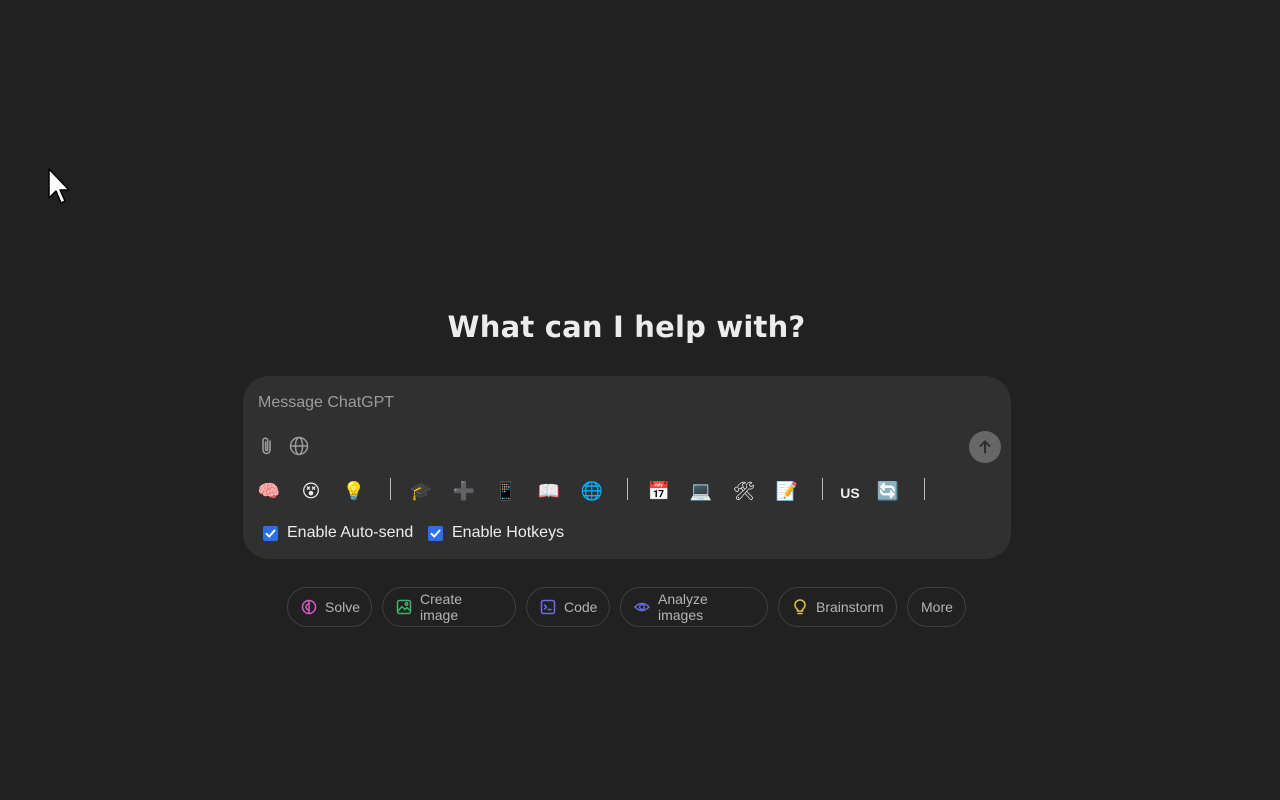 The image size is (1280, 800). Describe the element at coordinates (592, 491) in the screenshot. I see `globe-emoji-button: 🌐` at that location.